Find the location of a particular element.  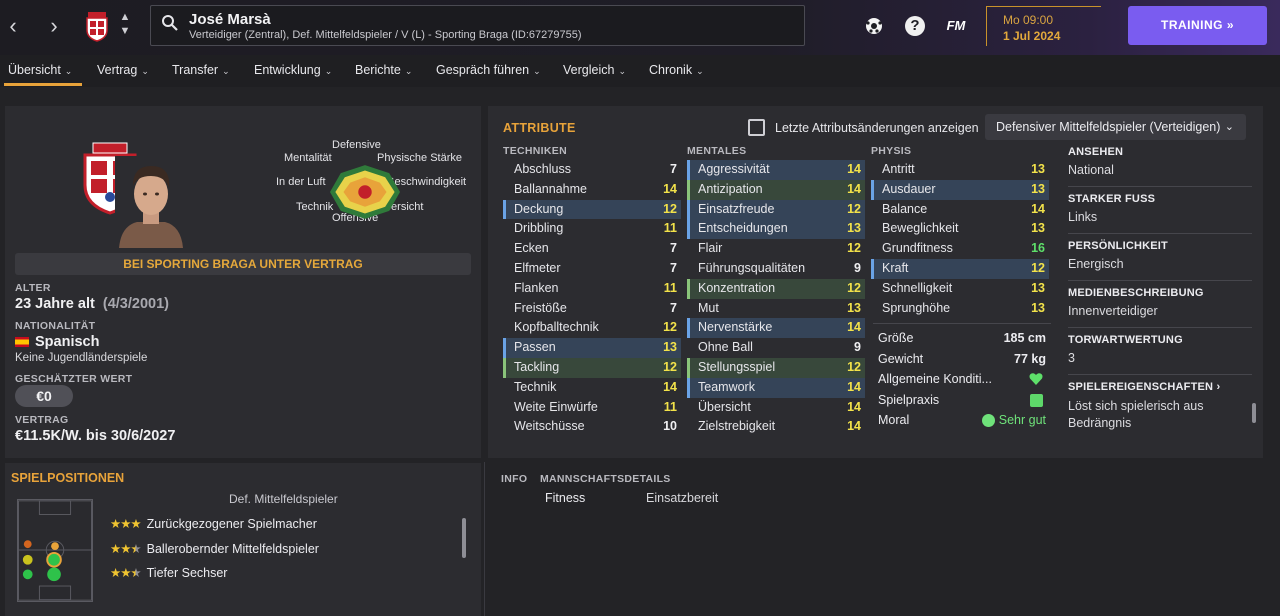

player-traits-link: SPIELEREIGENSCHAFTEN › is located at coordinates (1160, 387).